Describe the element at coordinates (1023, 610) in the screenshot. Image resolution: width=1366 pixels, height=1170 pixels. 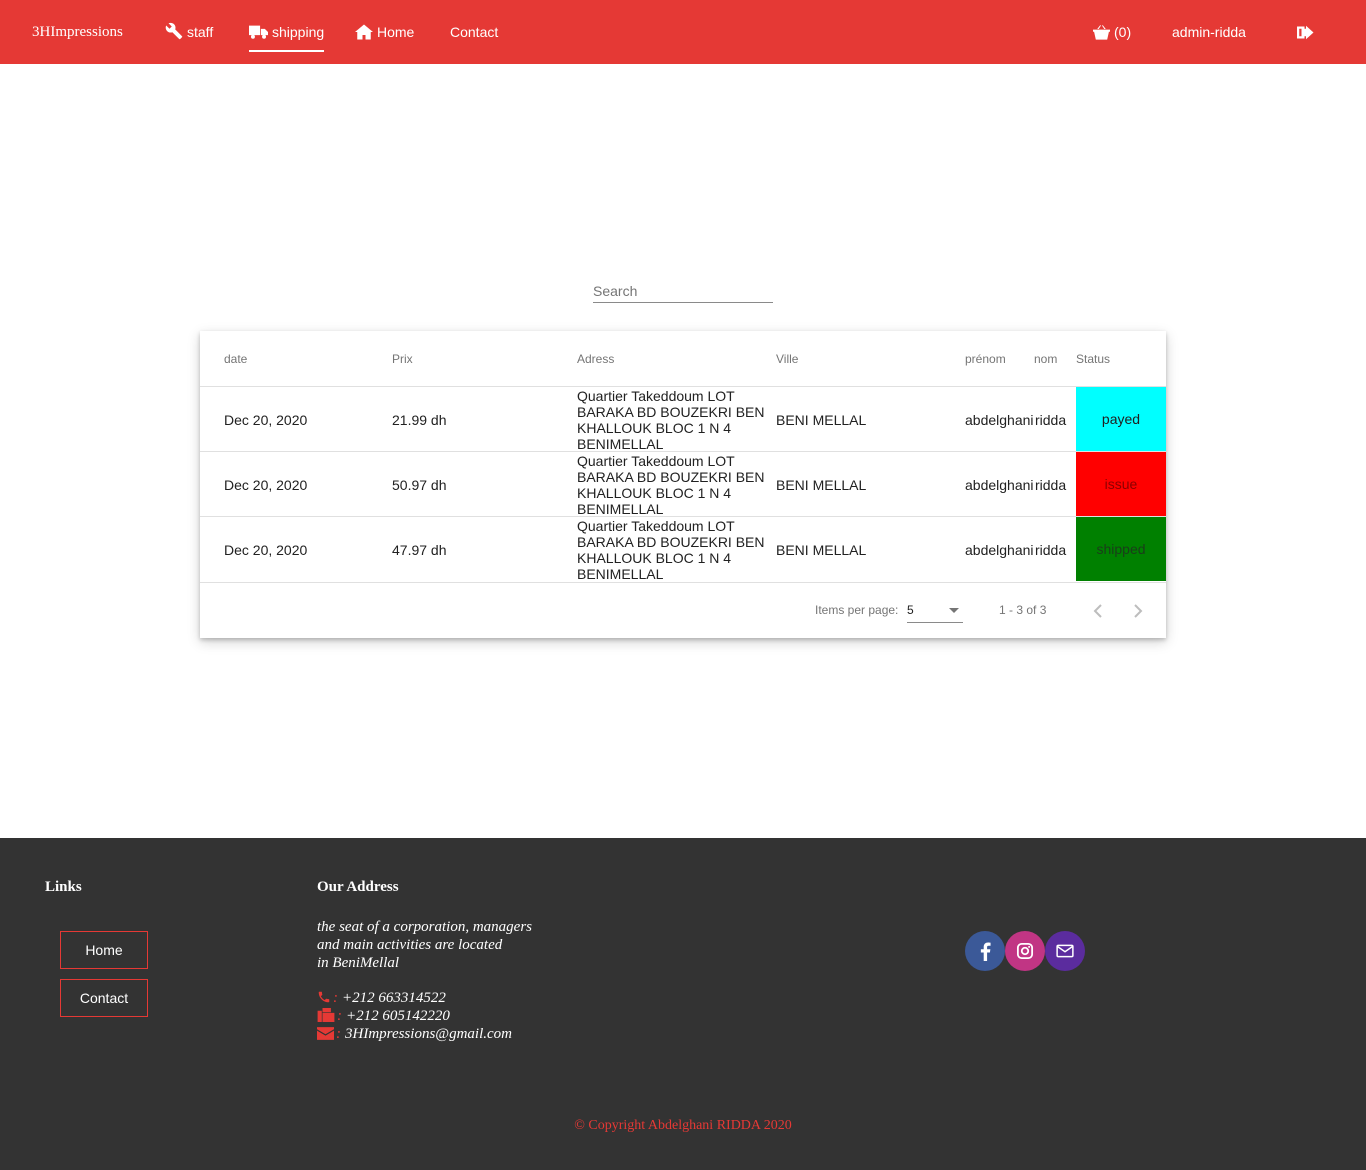
I see `page-range-label: 1 - 3 of 3` at that location.